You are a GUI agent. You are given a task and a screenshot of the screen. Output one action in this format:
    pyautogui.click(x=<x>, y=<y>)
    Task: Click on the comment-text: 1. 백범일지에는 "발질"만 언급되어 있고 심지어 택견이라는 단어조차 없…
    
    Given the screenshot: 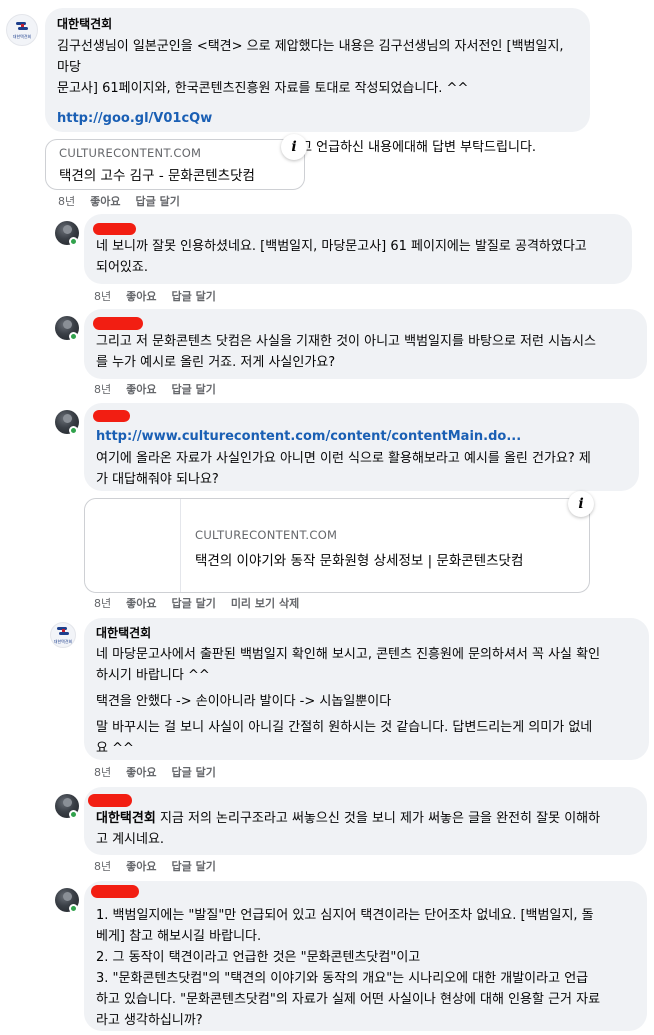 What is the action you would take?
    pyautogui.click(x=348, y=968)
    